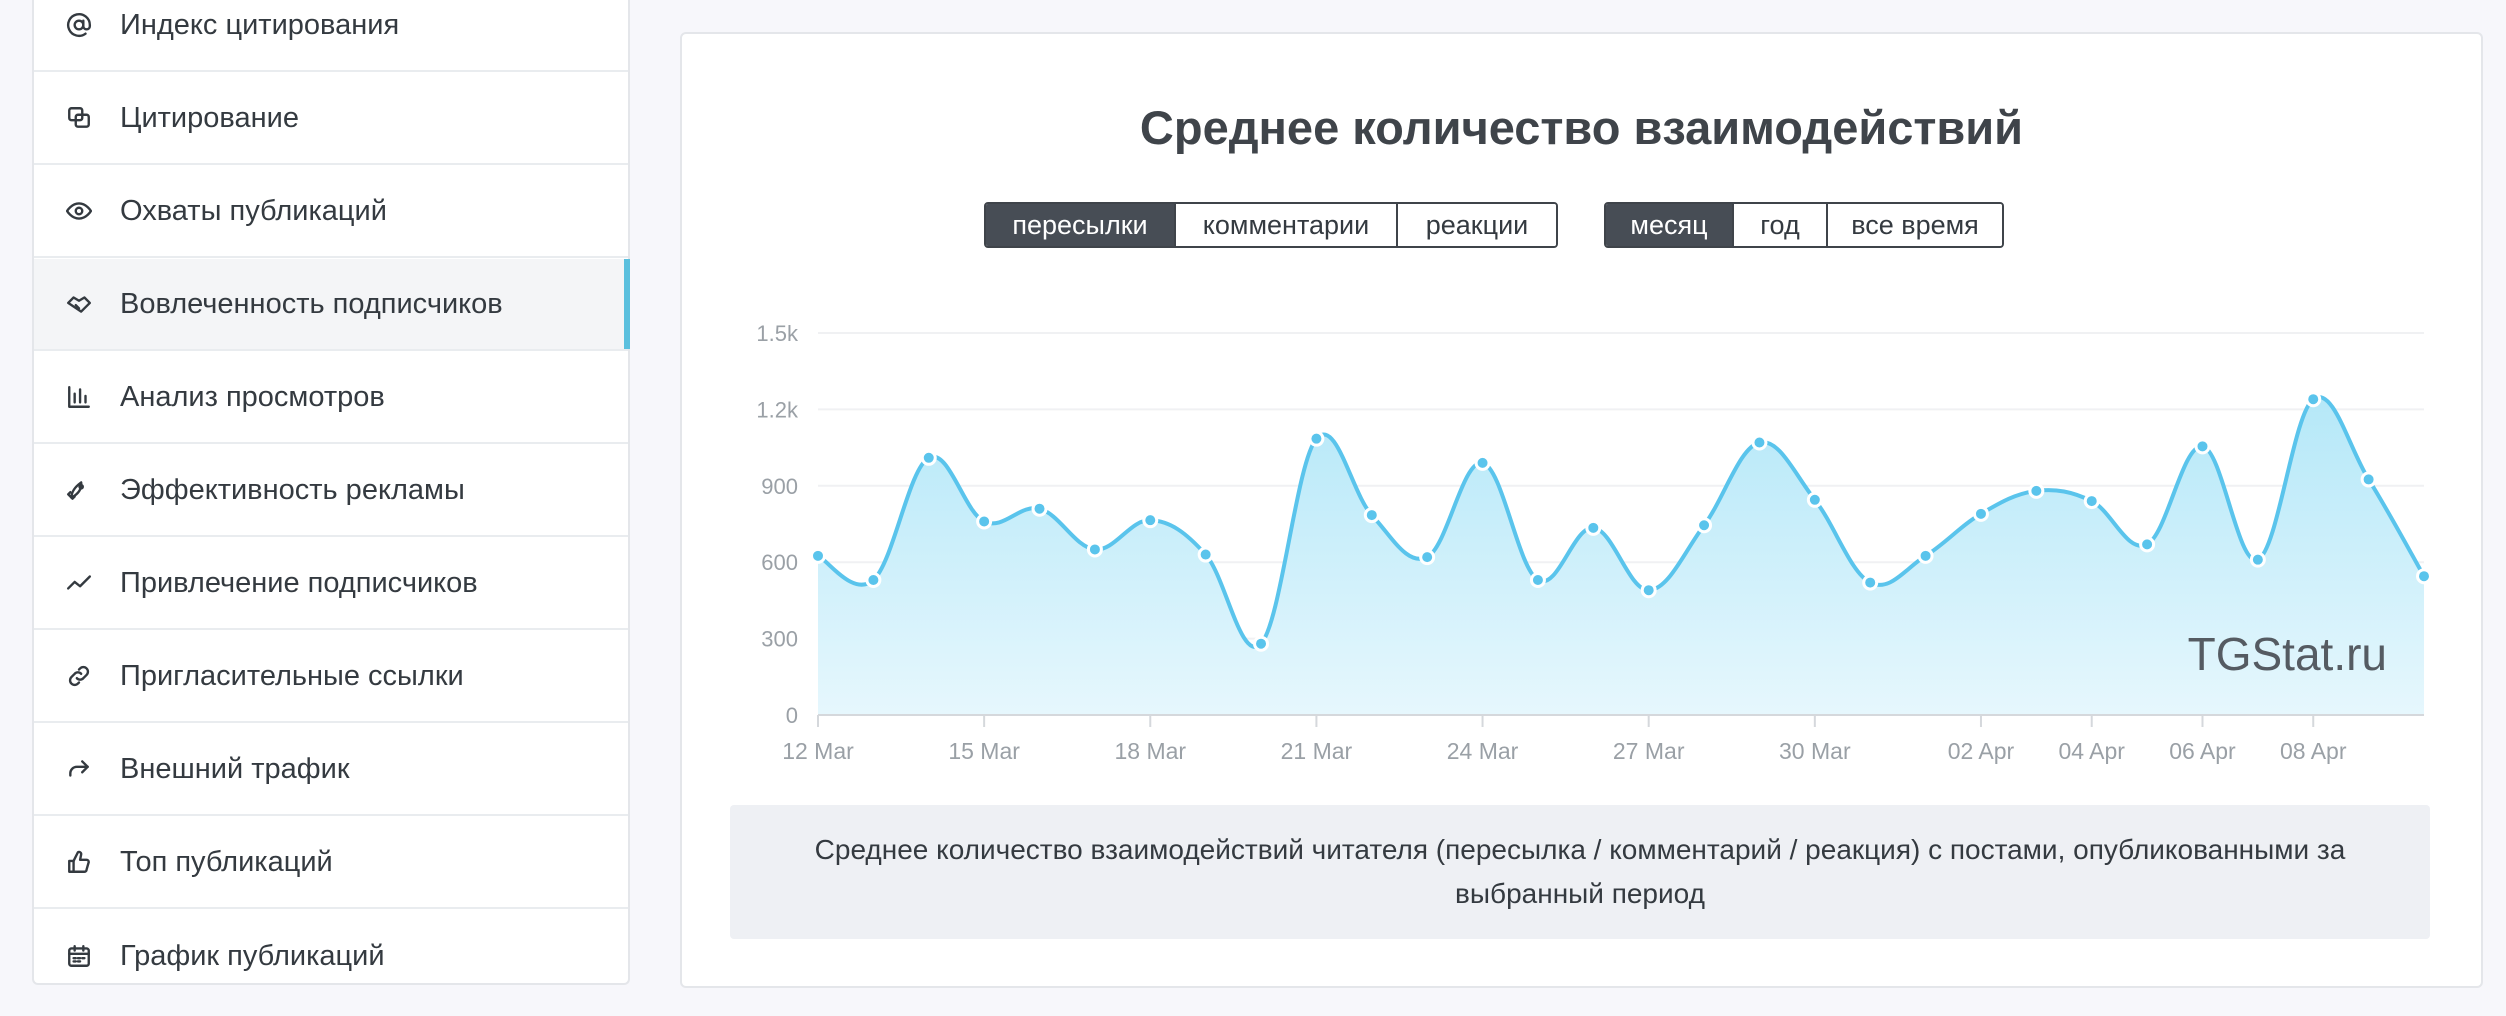  I want to click on share-arrow-icon, so click(79, 769).